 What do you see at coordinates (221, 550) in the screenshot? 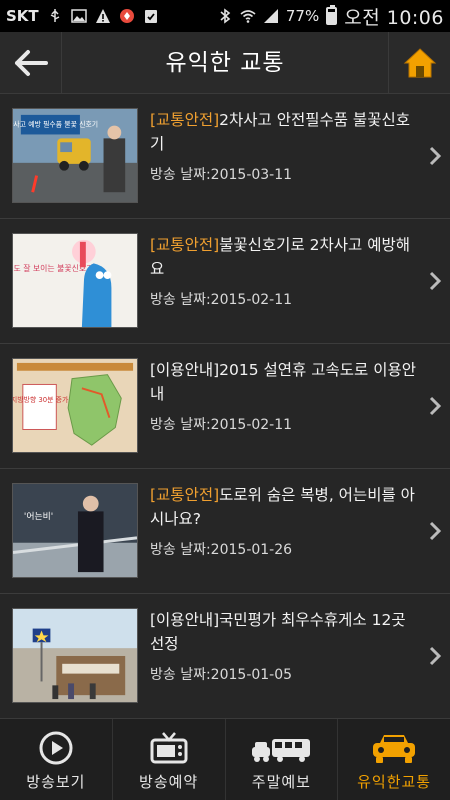
I see `item-date: 방송 날짜:2015-01-26` at bounding box center [221, 550].